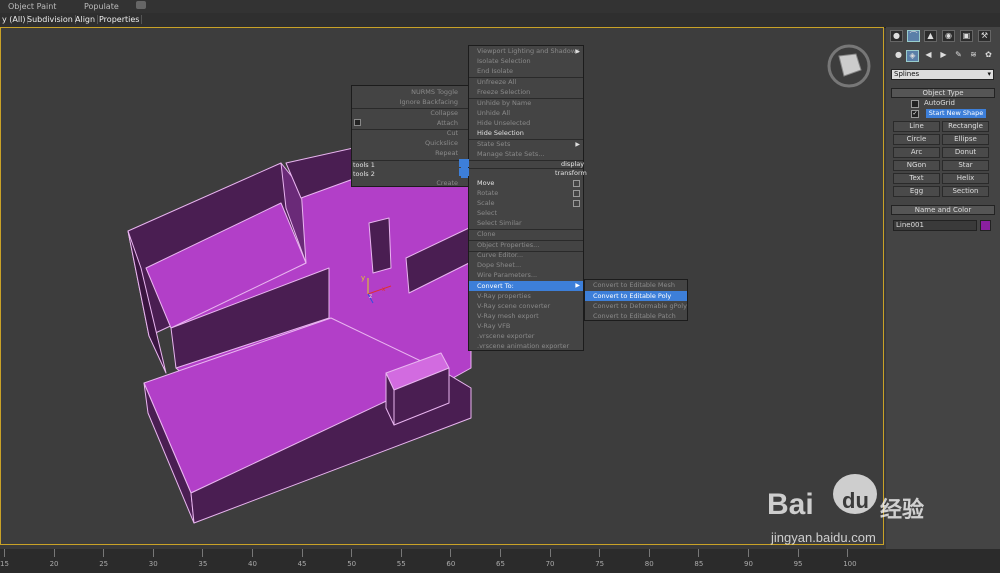  Describe the element at coordinates (441, 143) in the screenshot. I see `menu-quickslice: Quickslice` at that location.